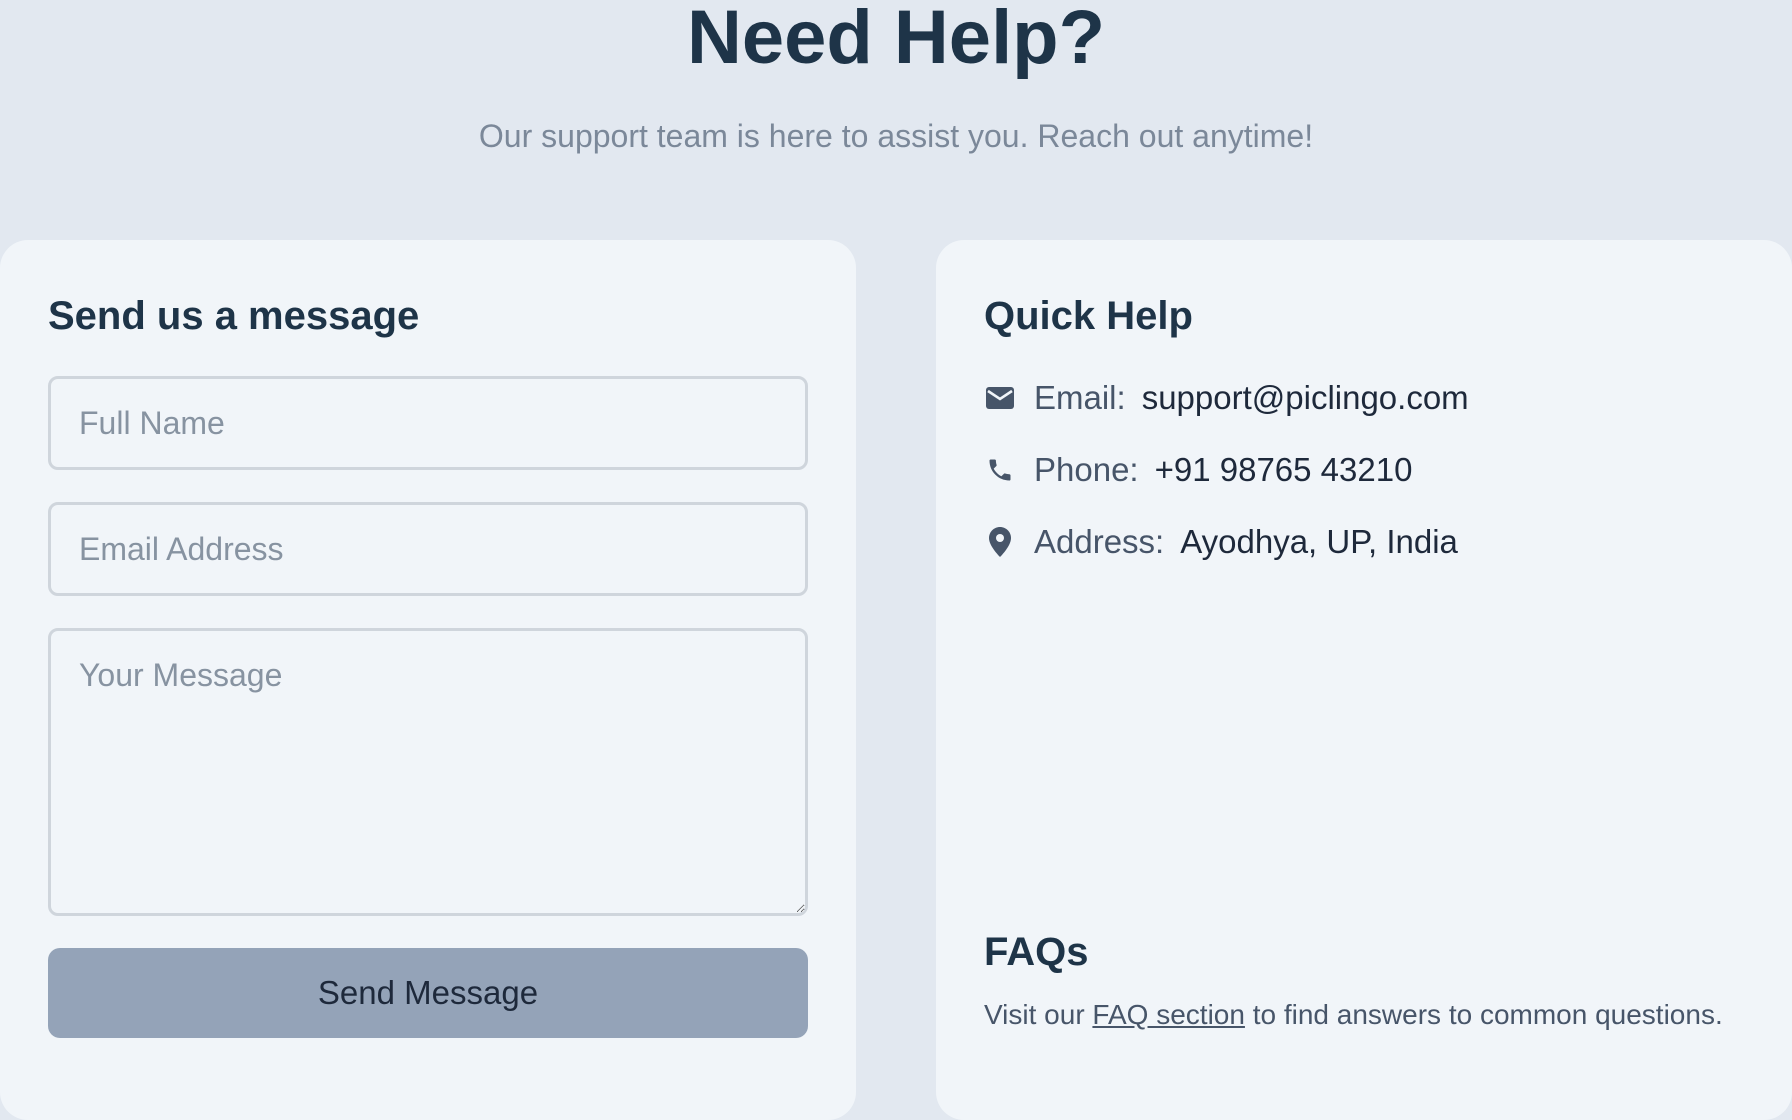 Image resolution: width=1792 pixels, height=1120 pixels. Describe the element at coordinates (1086, 469) in the screenshot. I see `phone-label: Phone:` at that location.